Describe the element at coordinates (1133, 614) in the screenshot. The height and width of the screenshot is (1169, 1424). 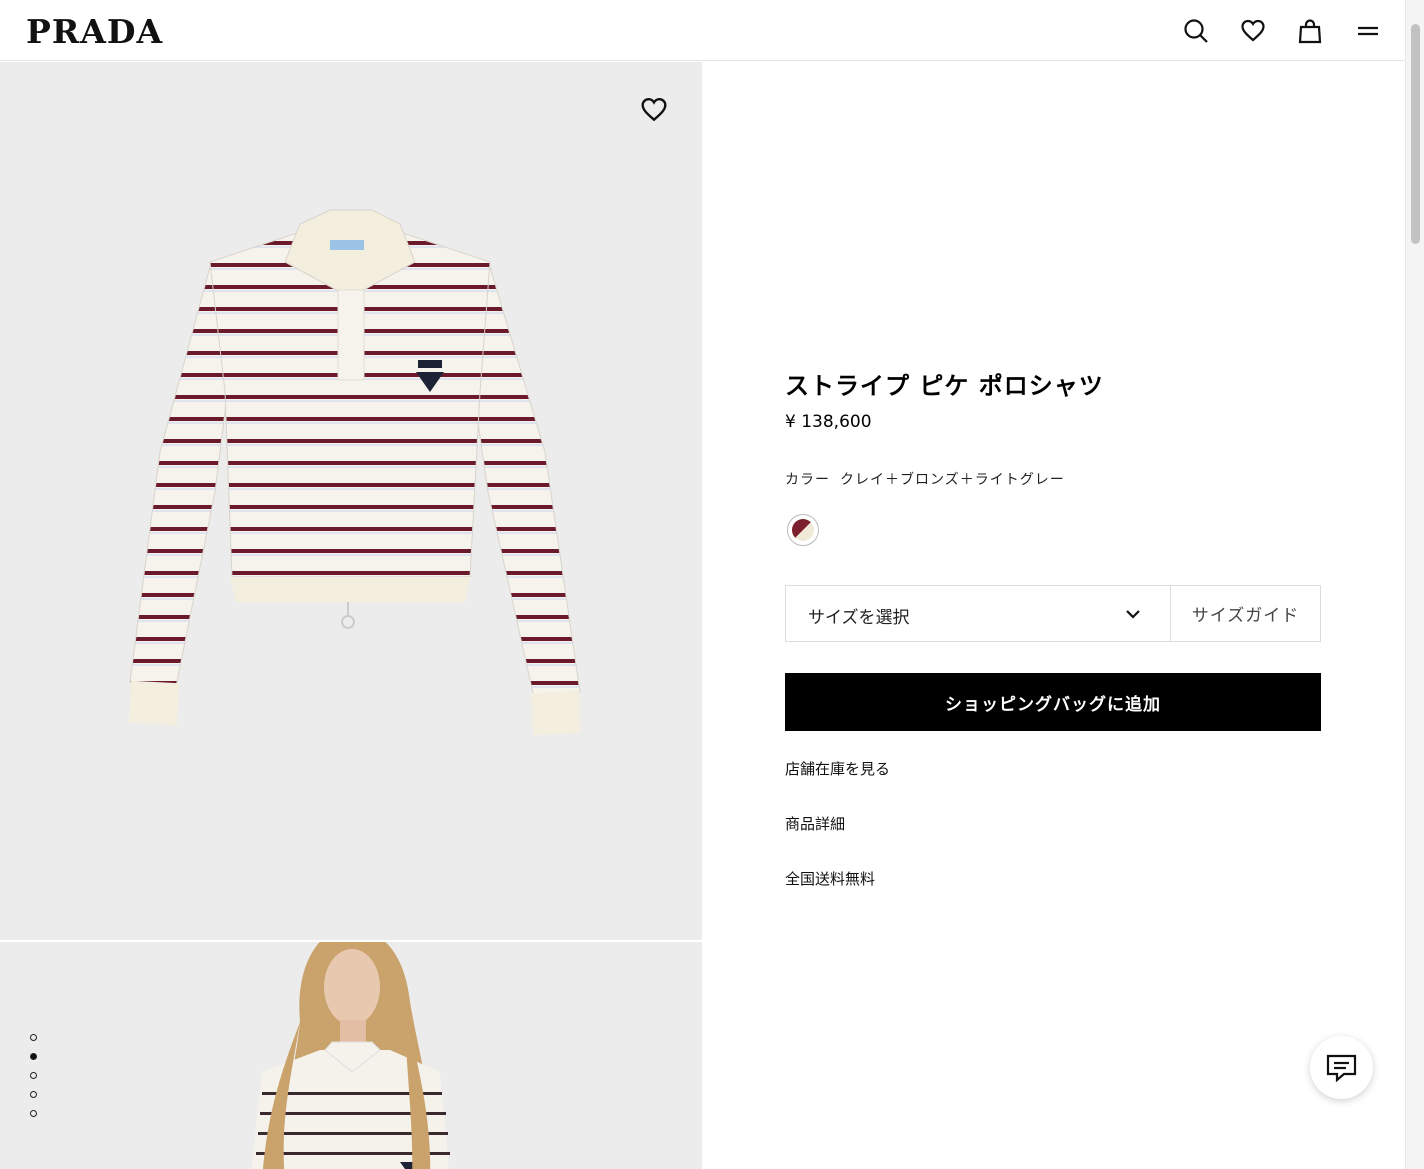
I see `chevron-down-icon` at that location.